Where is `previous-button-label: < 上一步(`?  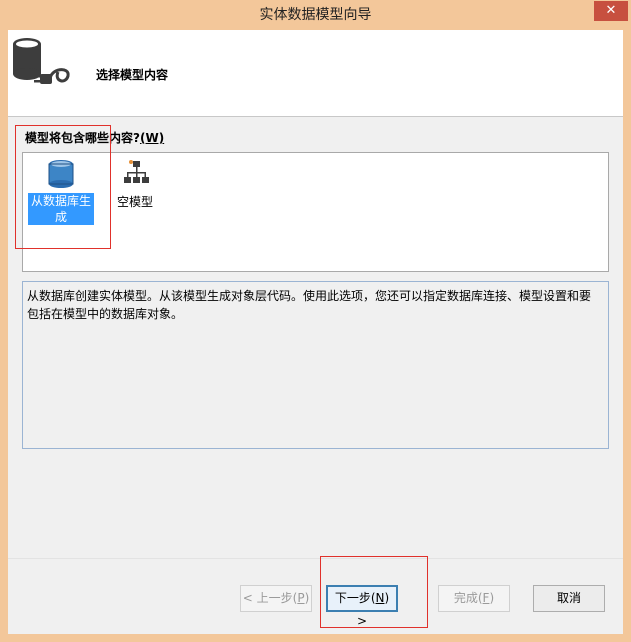
previous-button-label: < 上一步( is located at coordinates (270, 598).